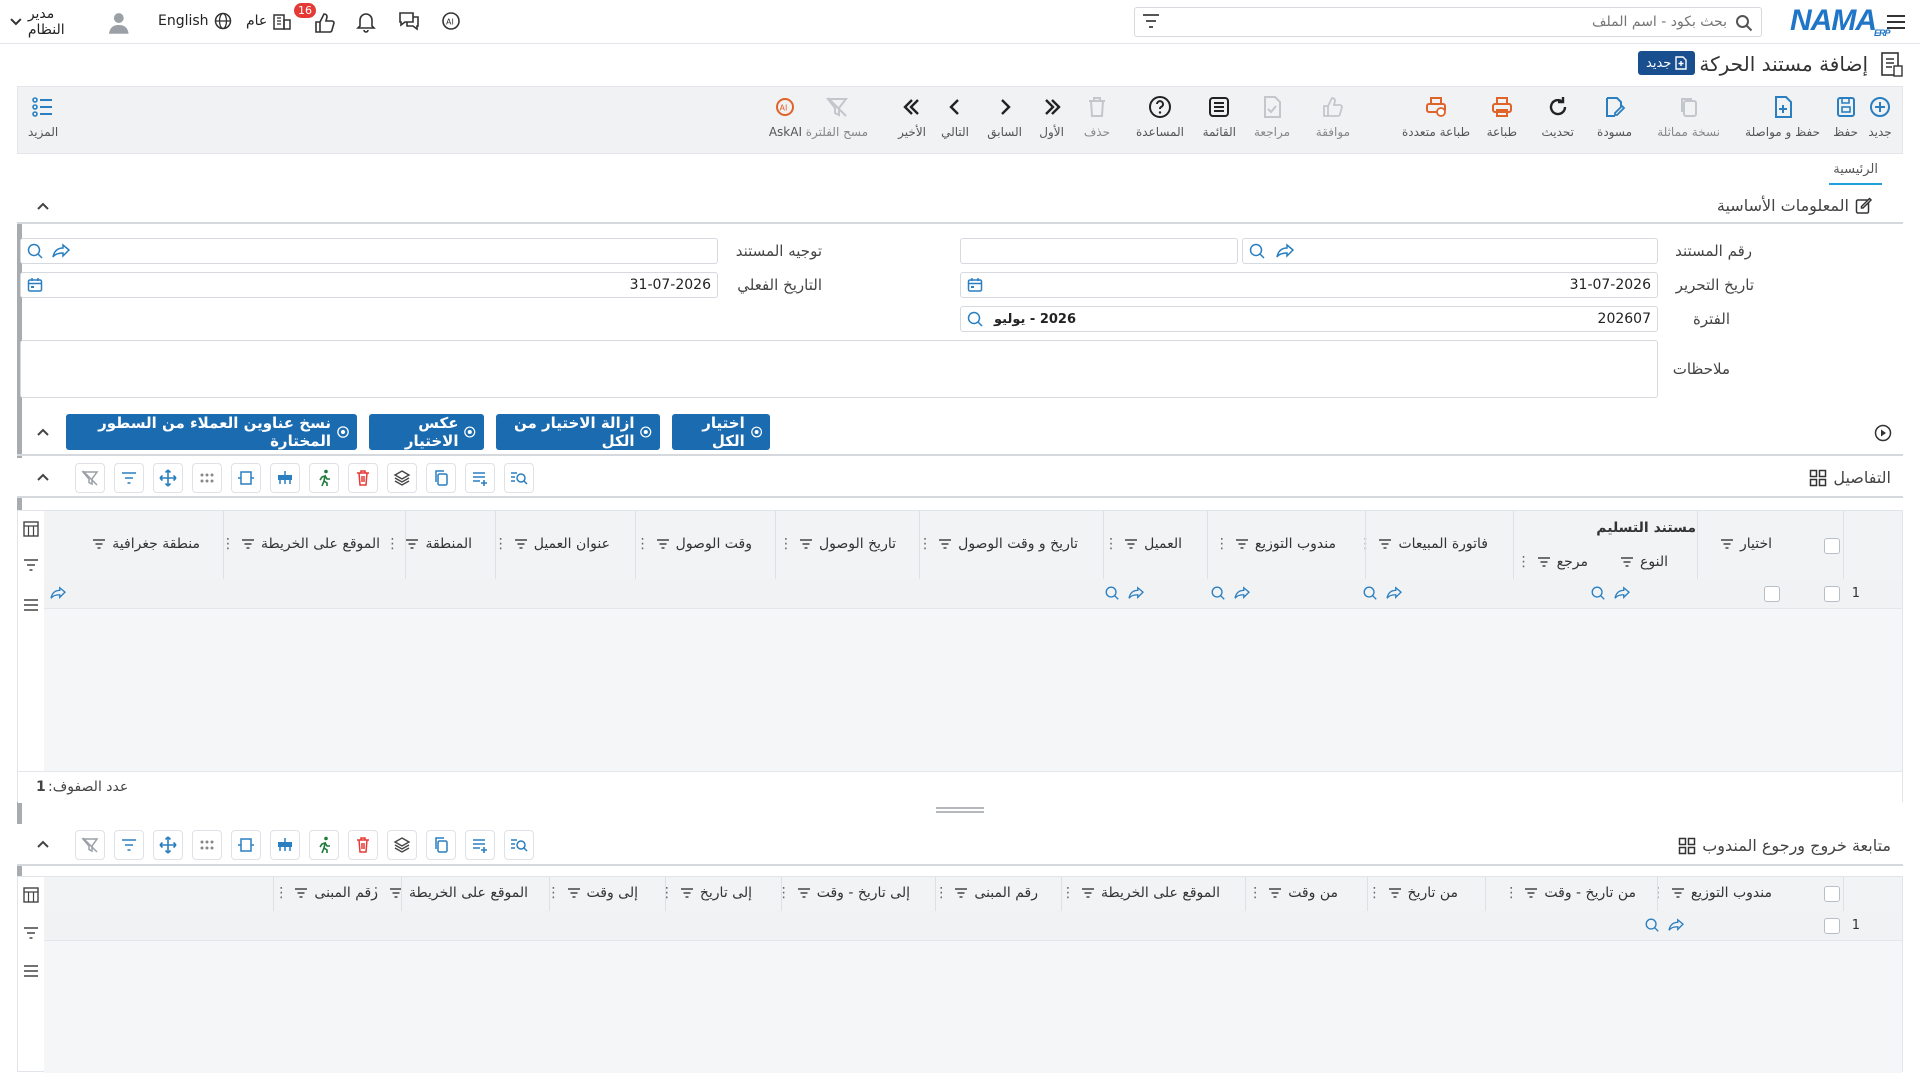  What do you see at coordinates (316, 18) in the screenshot?
I see `approvals-button: 16` at bounding box center [316, 18].